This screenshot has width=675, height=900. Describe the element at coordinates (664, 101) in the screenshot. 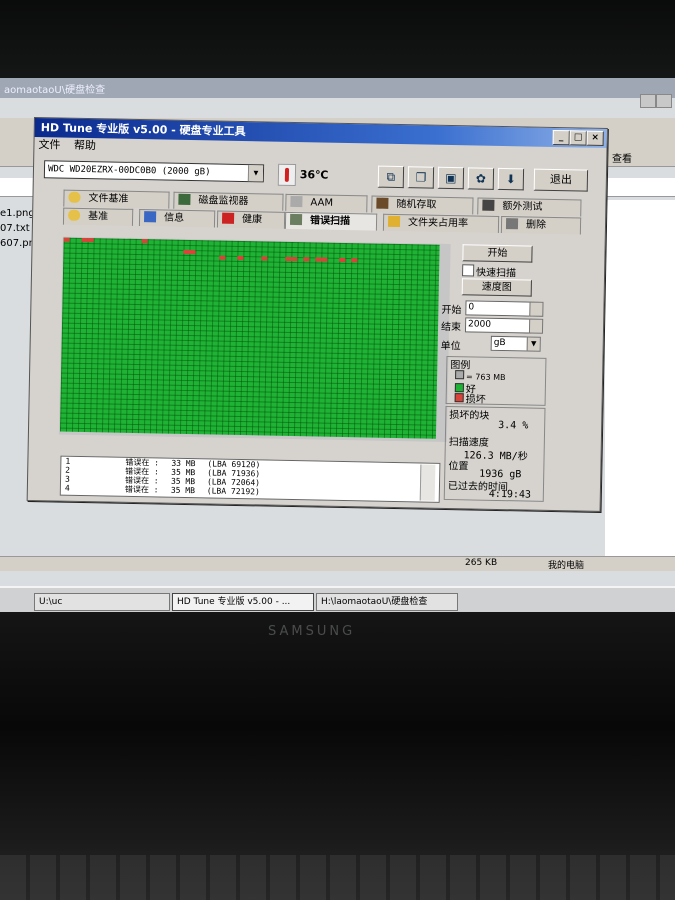

I see `bg-maximize-button` at that location.